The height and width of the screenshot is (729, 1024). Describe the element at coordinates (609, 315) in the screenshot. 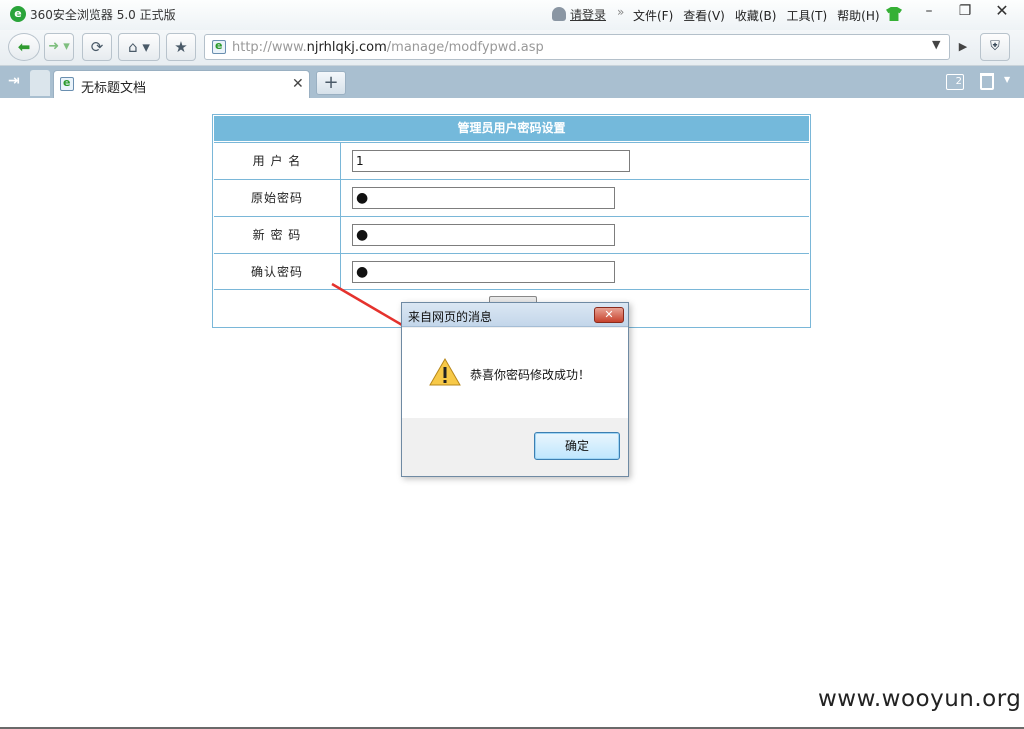

I see `dialog-close-button: ✕` at that location.